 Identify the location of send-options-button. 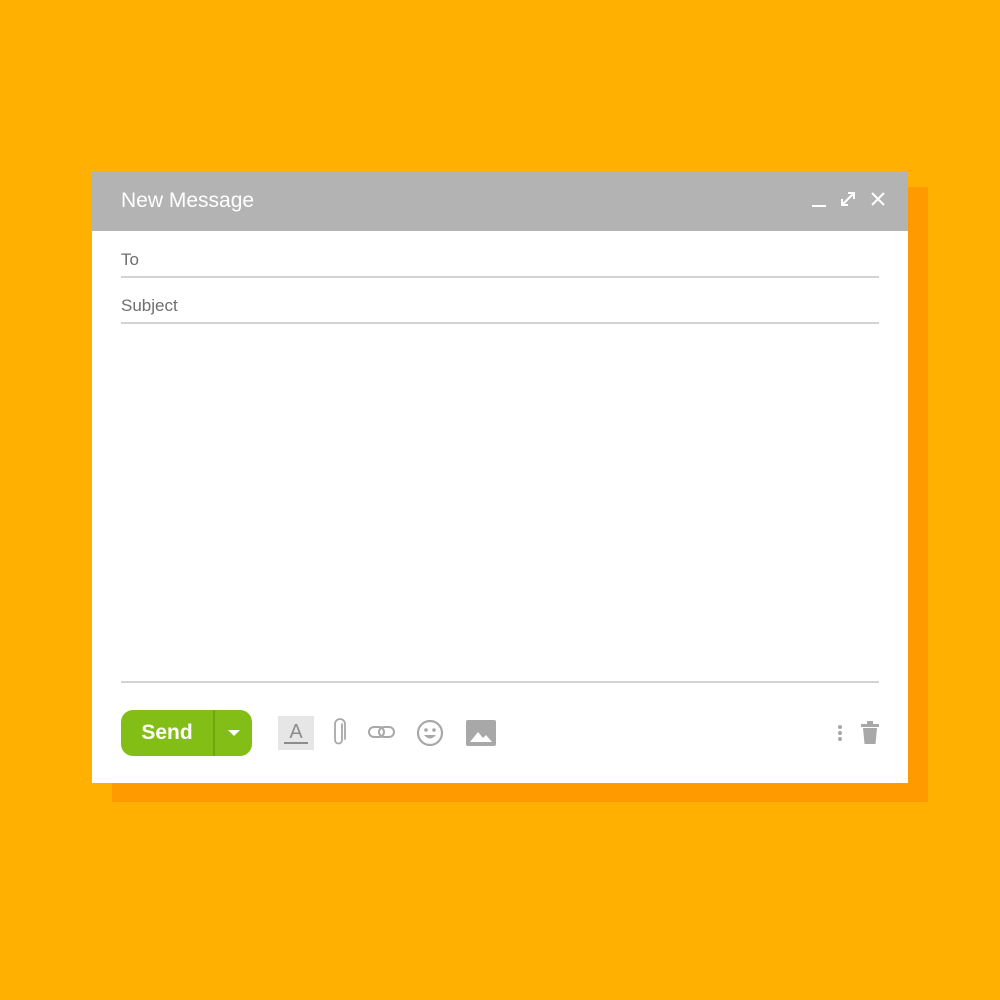
(233, 733).